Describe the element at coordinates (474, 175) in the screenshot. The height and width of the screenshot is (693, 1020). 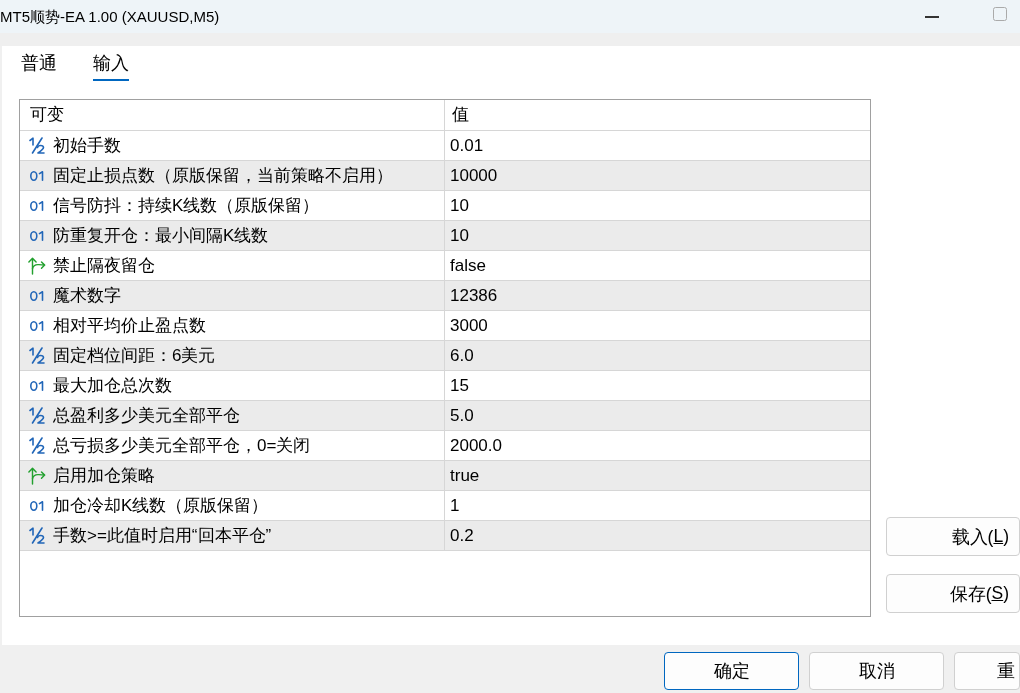
I see `parameter-value: 10000` at that location.